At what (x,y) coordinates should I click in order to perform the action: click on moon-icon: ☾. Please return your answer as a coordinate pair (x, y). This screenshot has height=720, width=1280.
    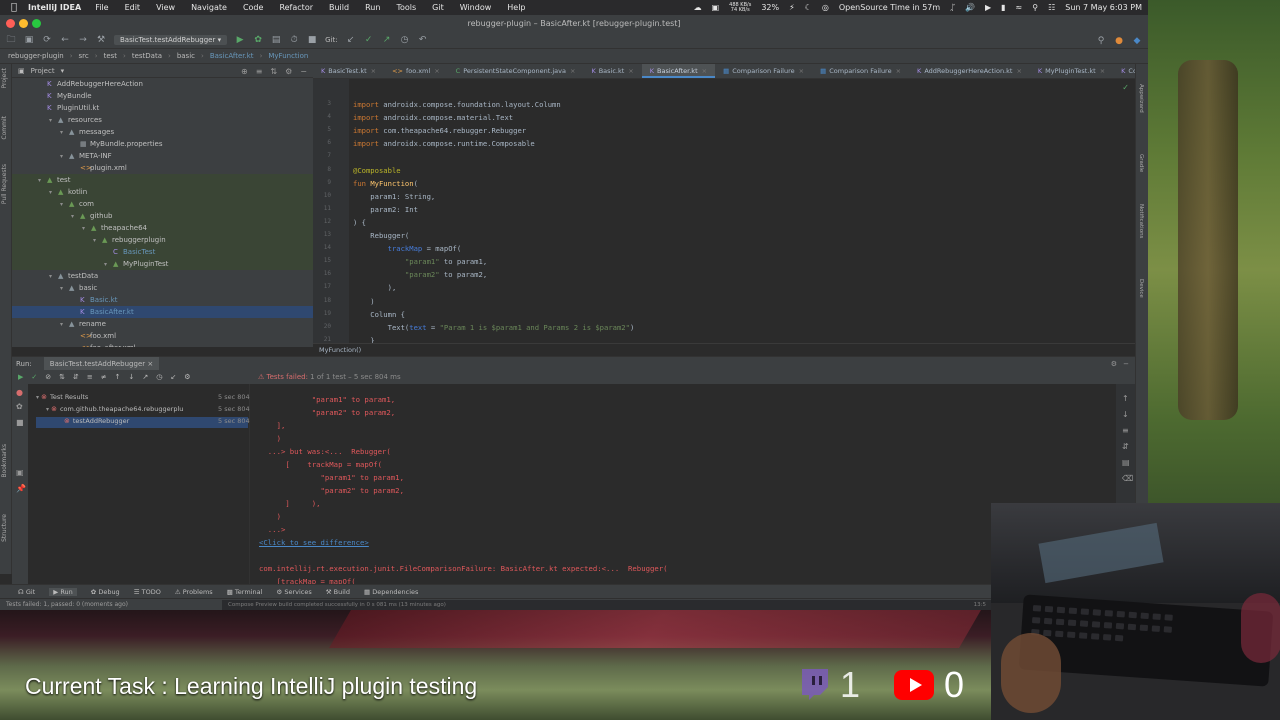
    Looking at the image, I should click on (808, 7).